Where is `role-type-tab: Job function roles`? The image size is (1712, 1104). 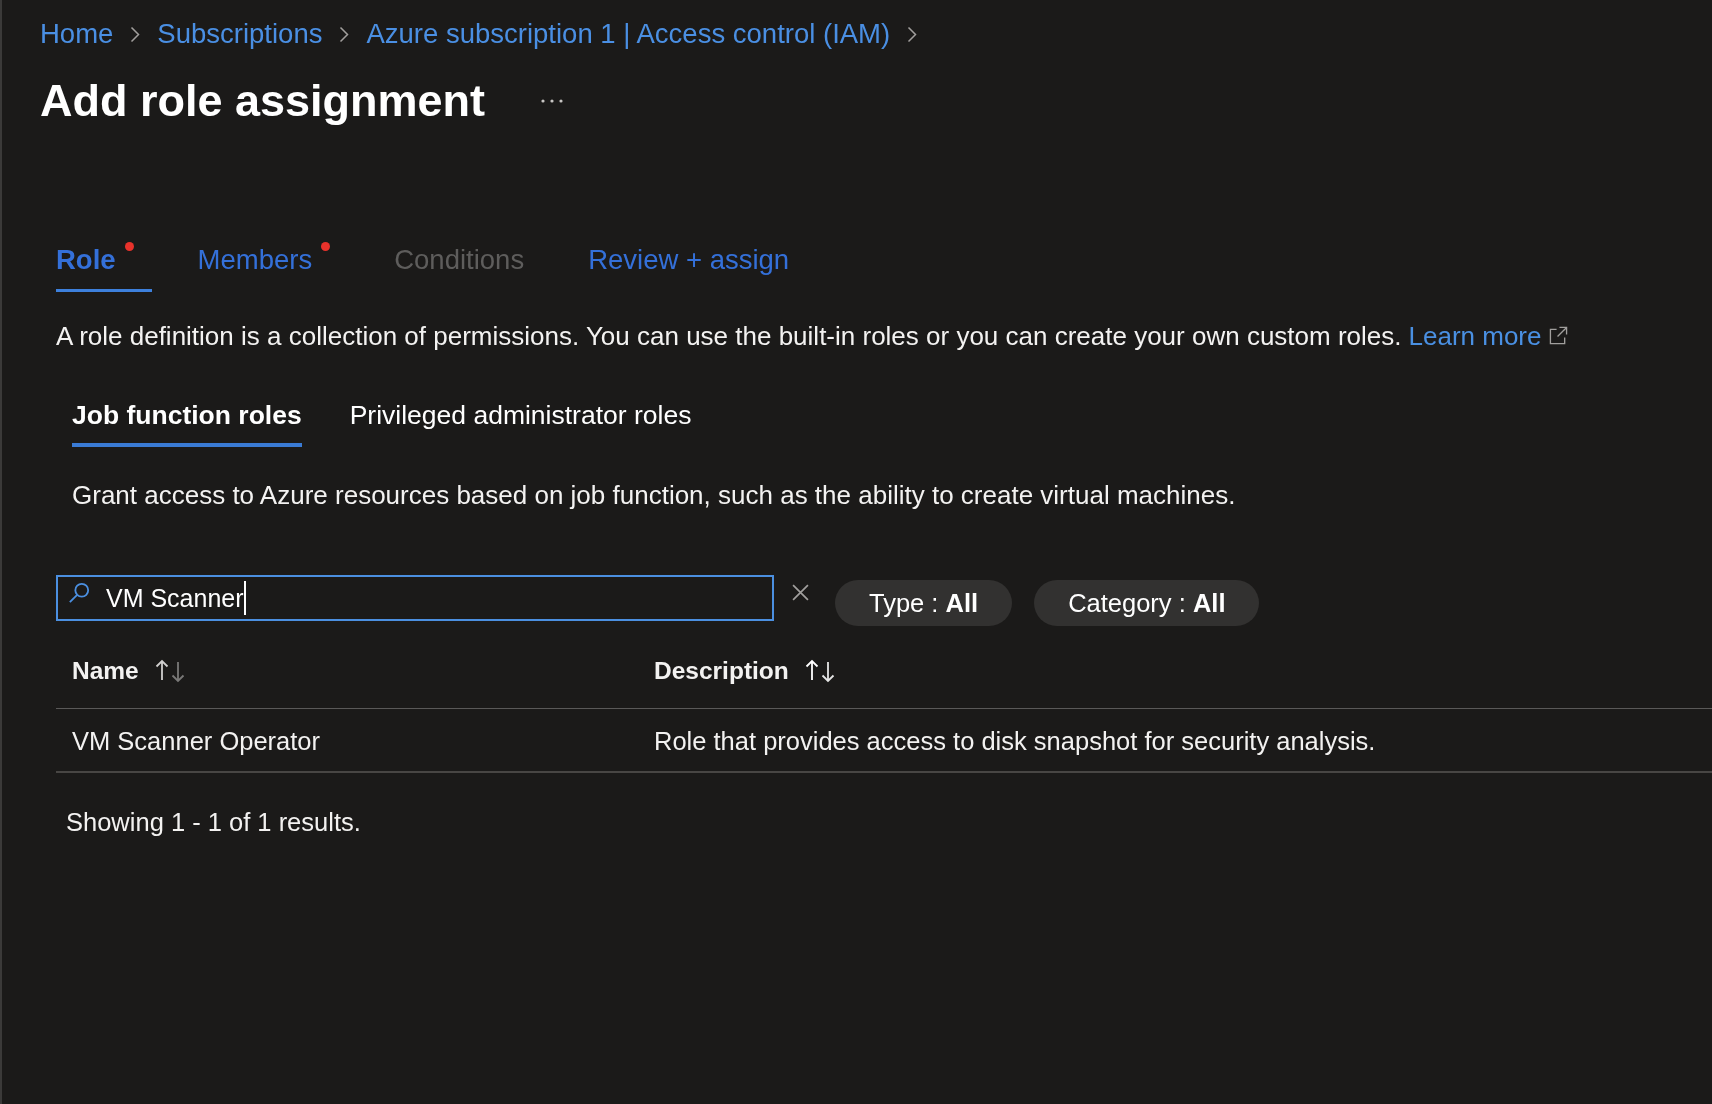 role-type-tab: Job function roles is located at coordinates (187, 422).